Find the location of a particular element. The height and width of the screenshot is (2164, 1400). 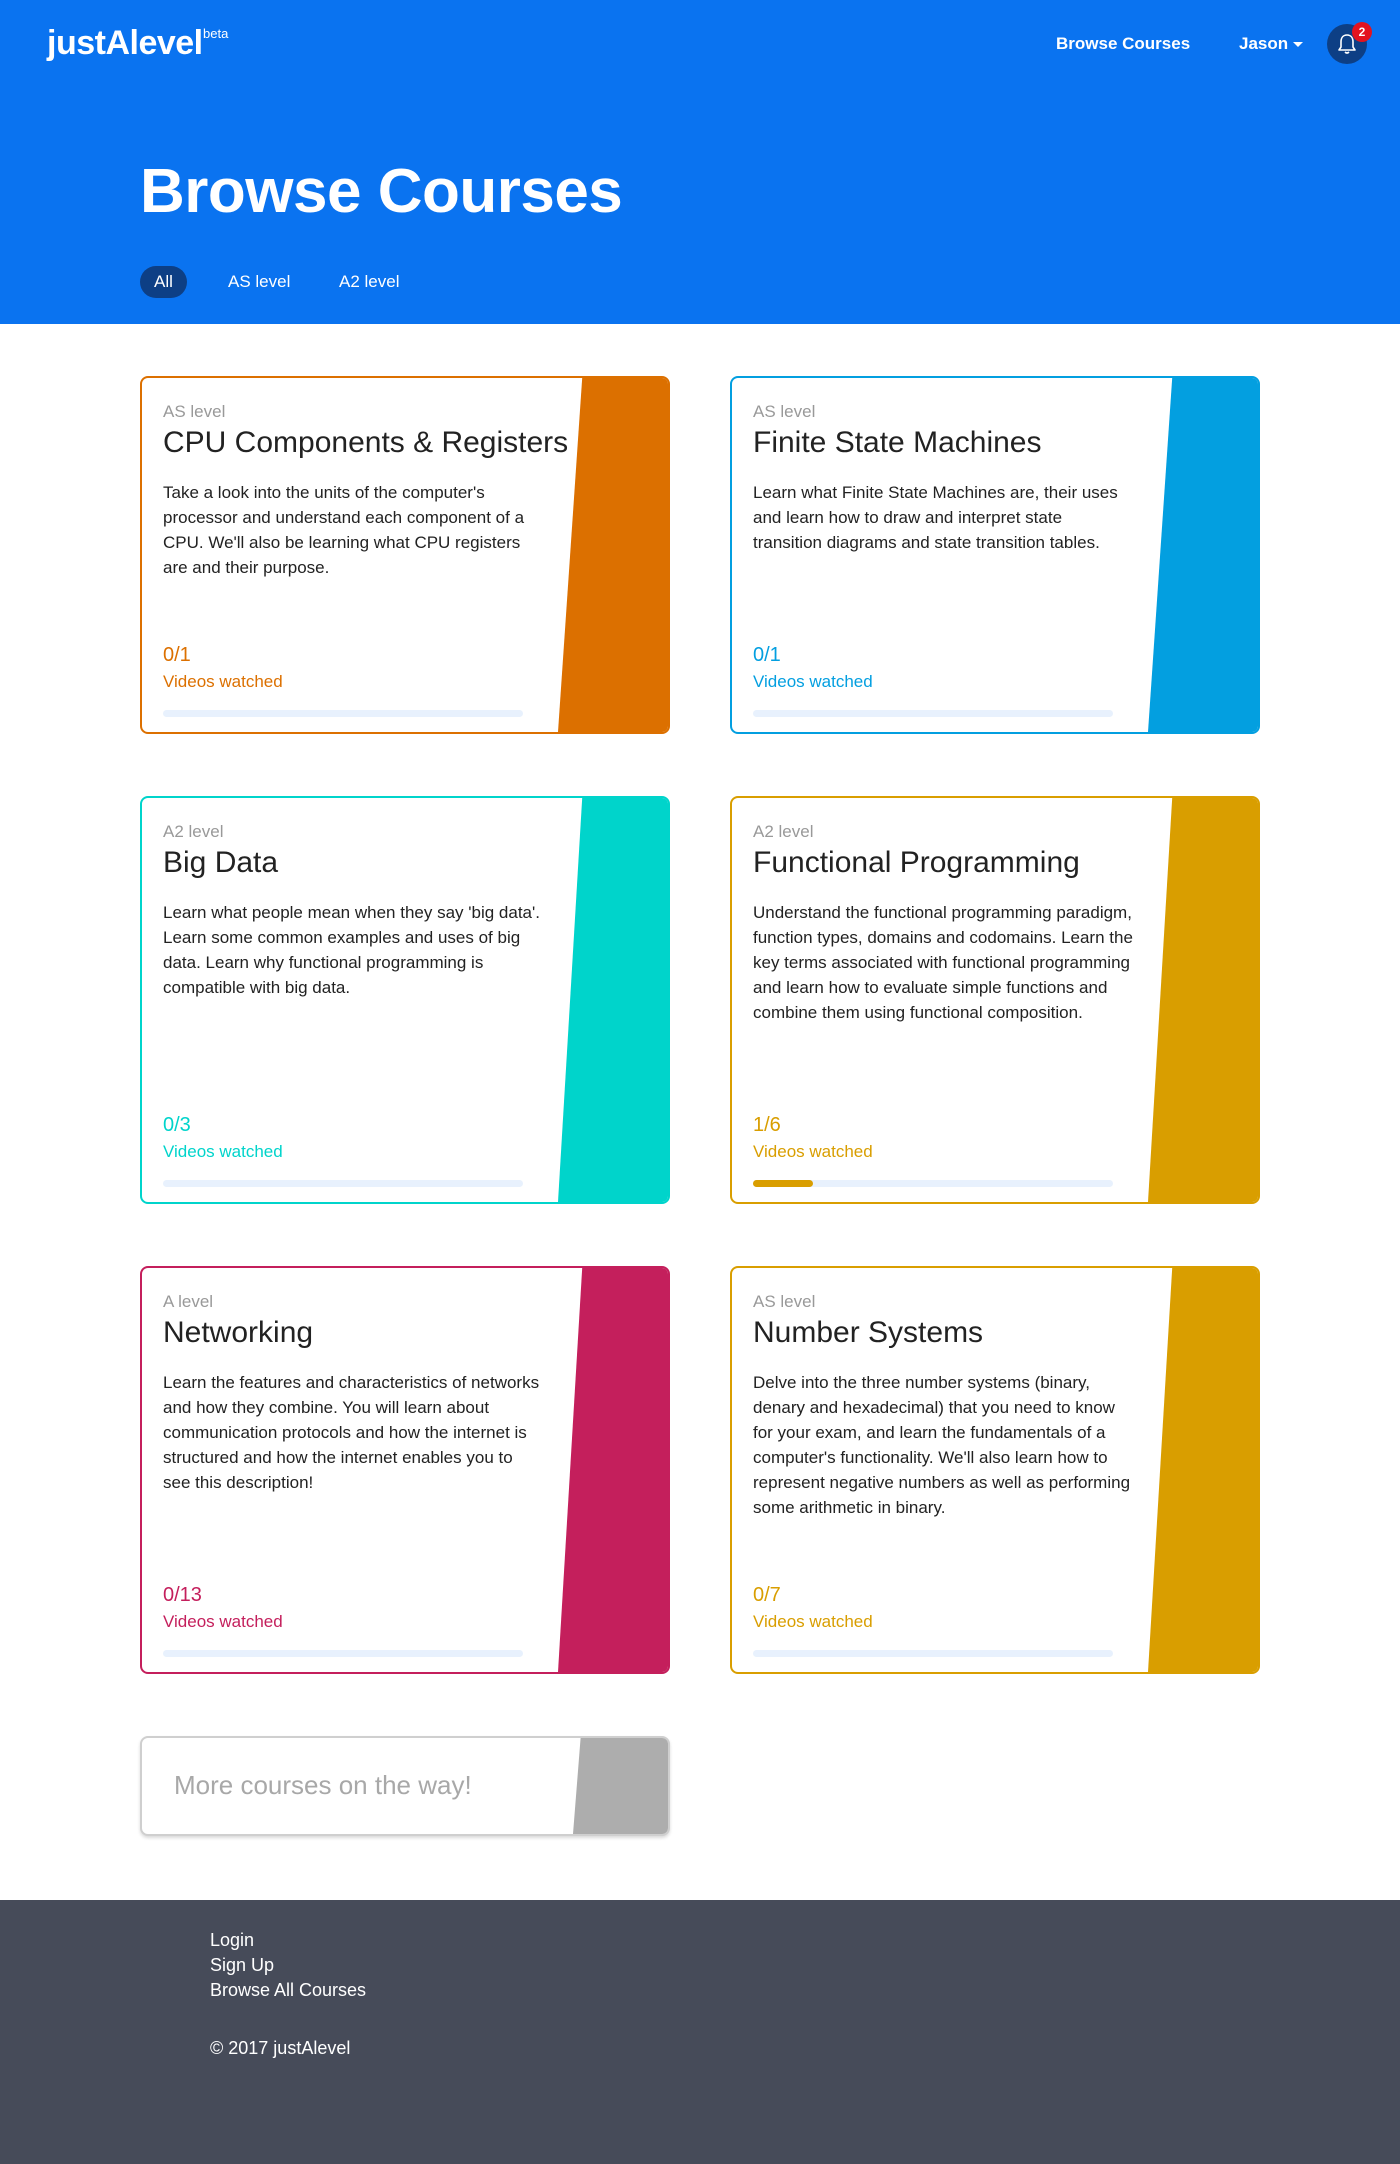

progress-count: 1/6 is located at coordinates (767, 1125).